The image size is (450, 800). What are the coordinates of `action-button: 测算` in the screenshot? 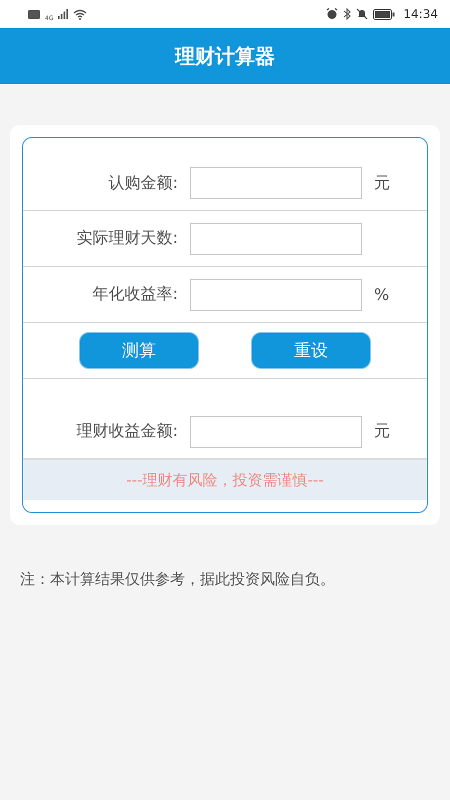 It's located at (139, 350).